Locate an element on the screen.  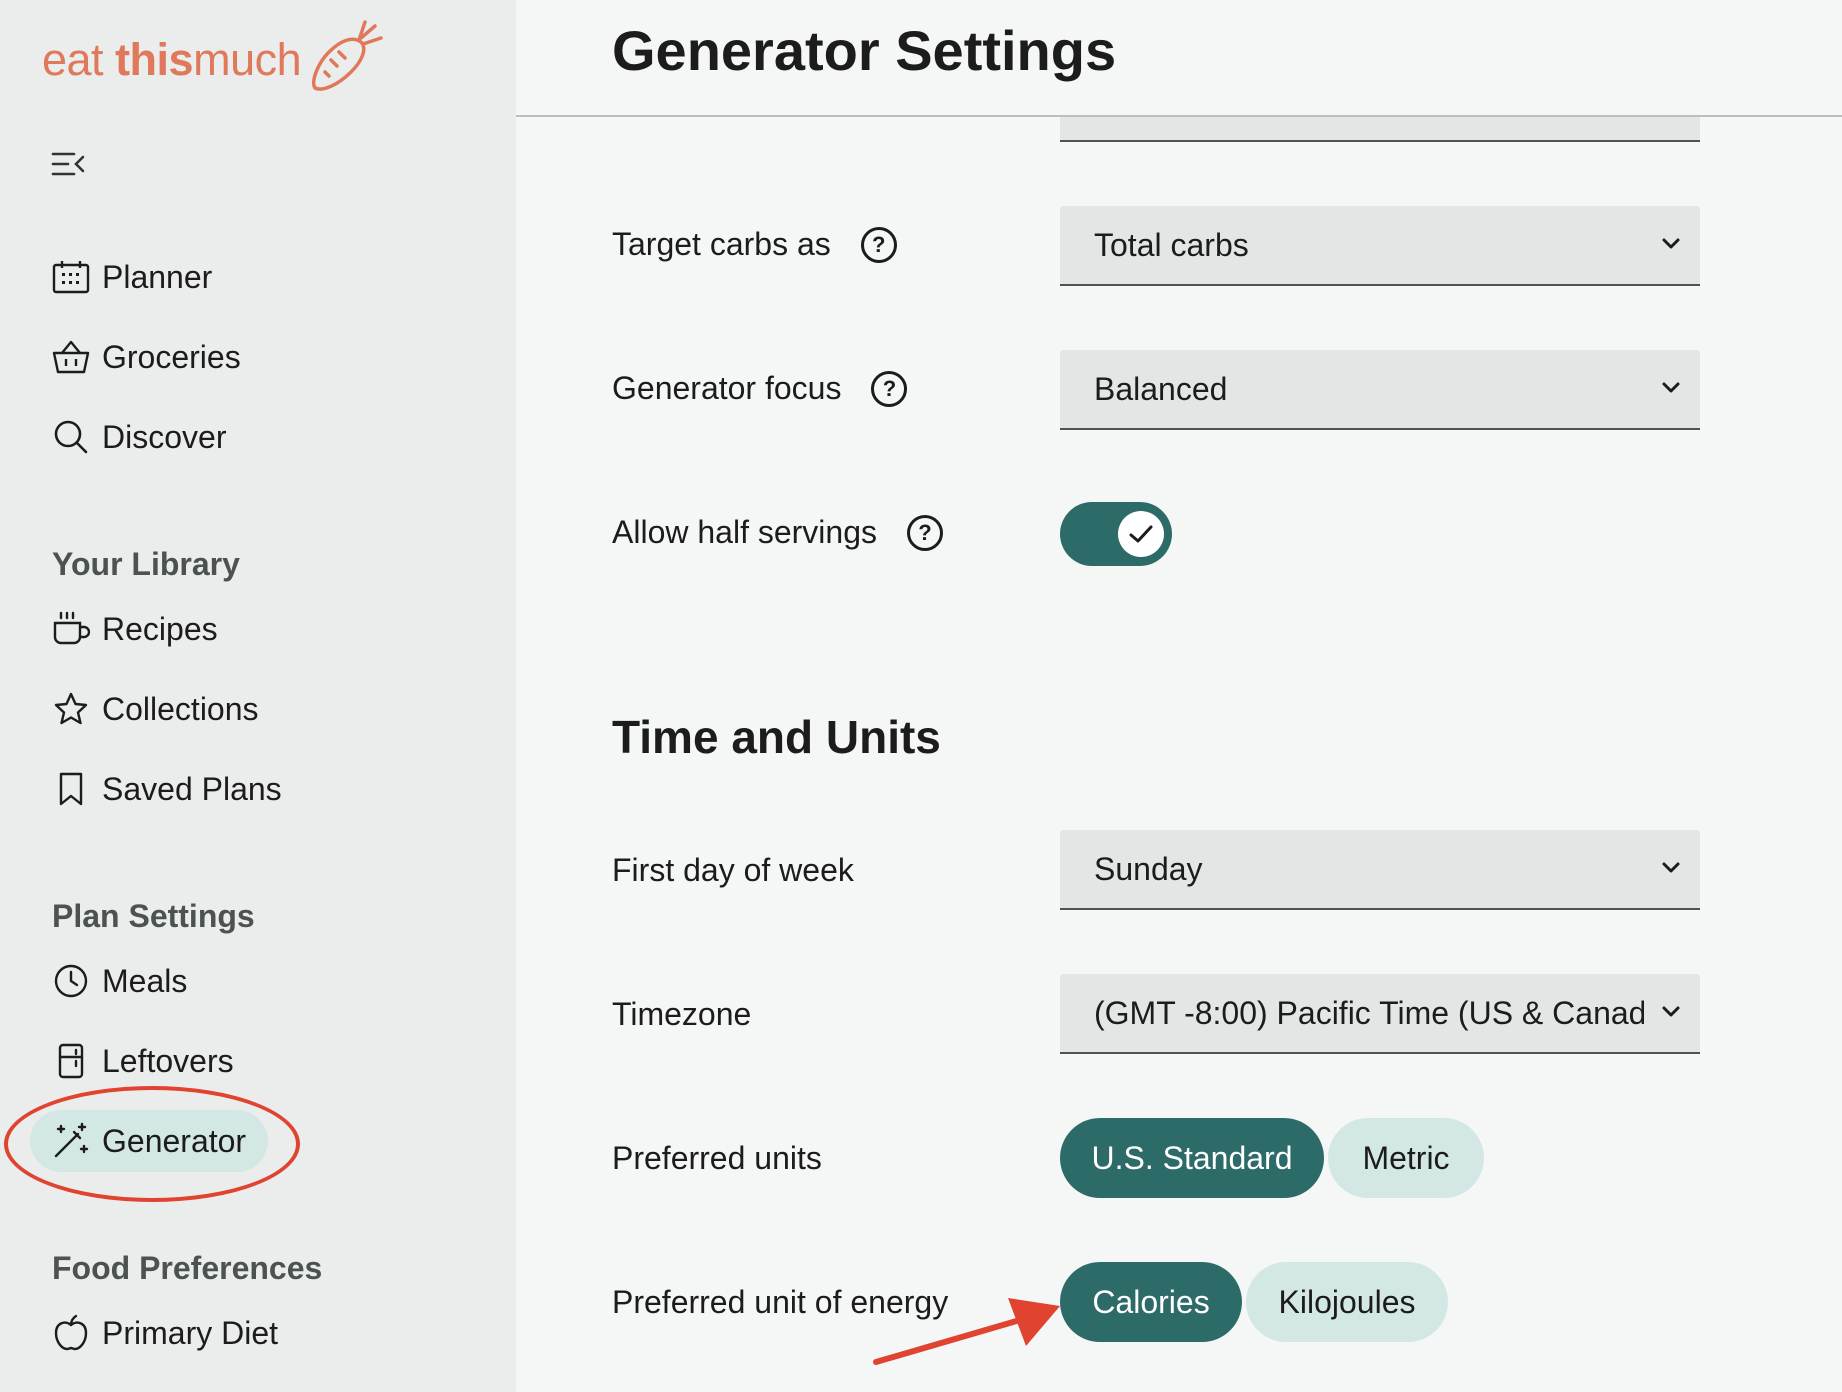
half-servings-text: Allow half servings is located at coordinates (744, 532).